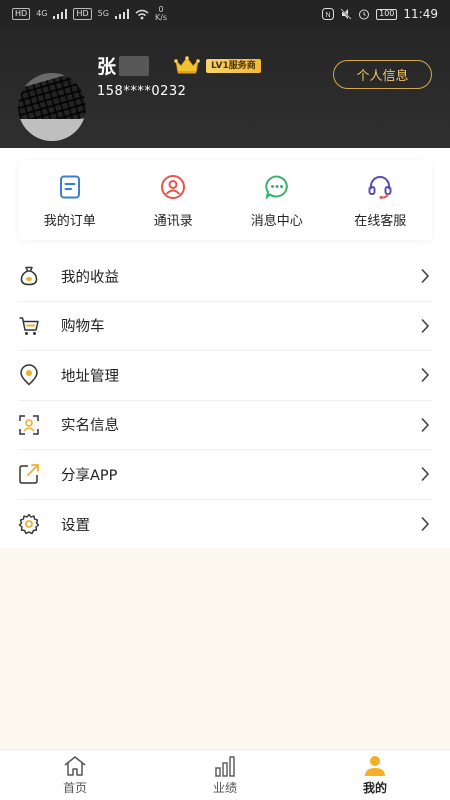  What do you see at coordinates (420, 14) in the screenshot?
I see `status-time: 11:49` at bounding box center [420, 14].